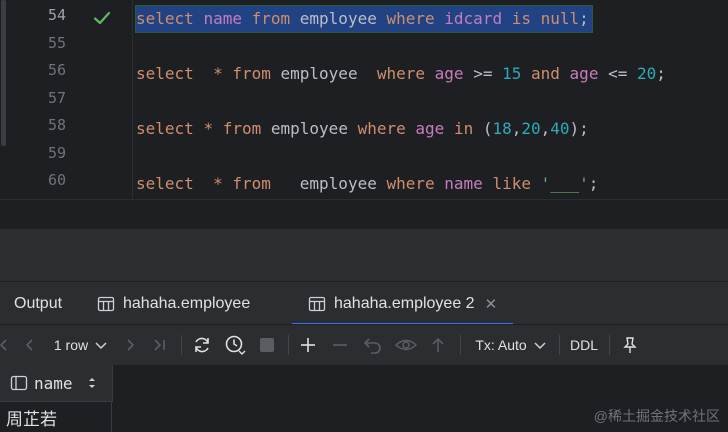 The image size is (728, 432). I want to click on column-icon, so click(19, 383).